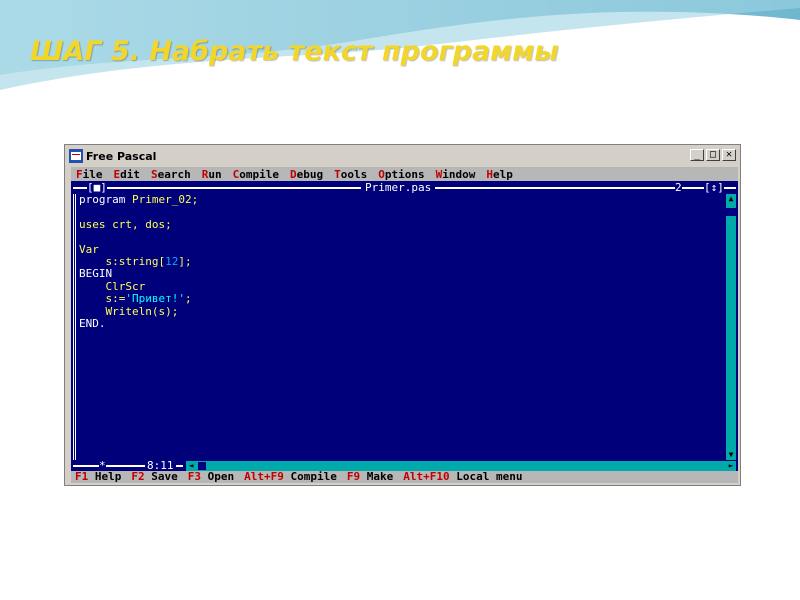 This screenshot has height=600, width=800. Describe the element at coordinates (486, 476) in the screenshot. I see `status-label: Local menu` at that location.